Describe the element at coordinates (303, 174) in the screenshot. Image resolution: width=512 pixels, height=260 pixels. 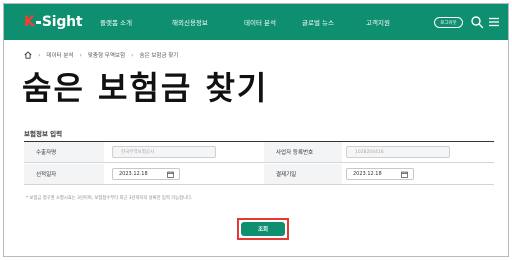
I see `payment-due-label: 결제기일` at that location.